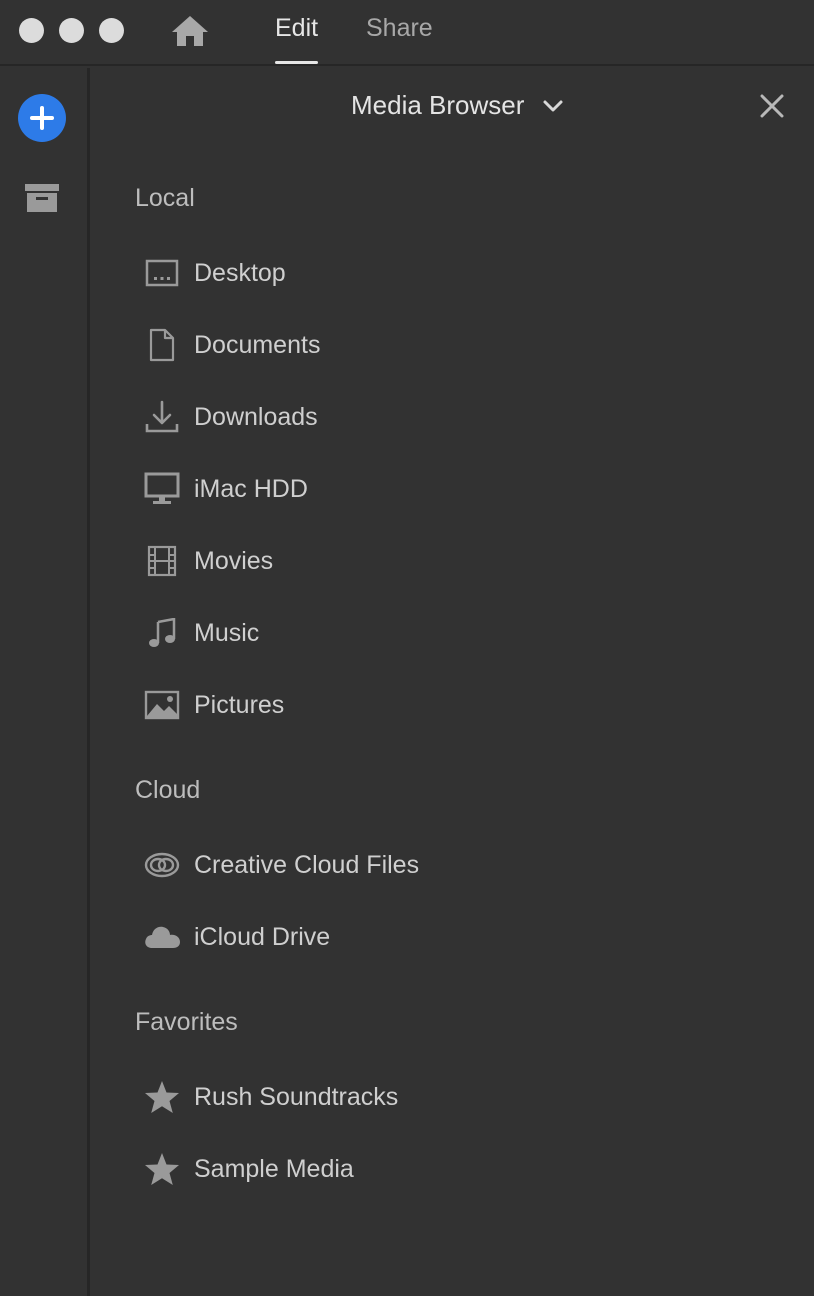  Describe the element at coordinates (455, 865) in the screenshot. I see `list-item-creative-cloud-files: Creative Cloud Files` at that location.